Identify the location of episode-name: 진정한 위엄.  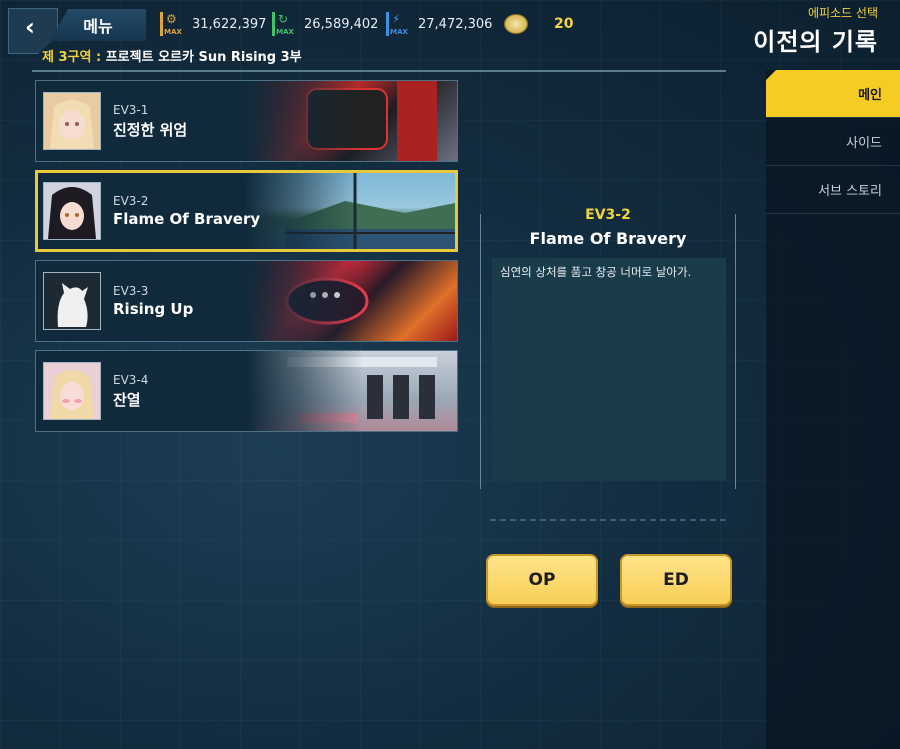
(150, 129).